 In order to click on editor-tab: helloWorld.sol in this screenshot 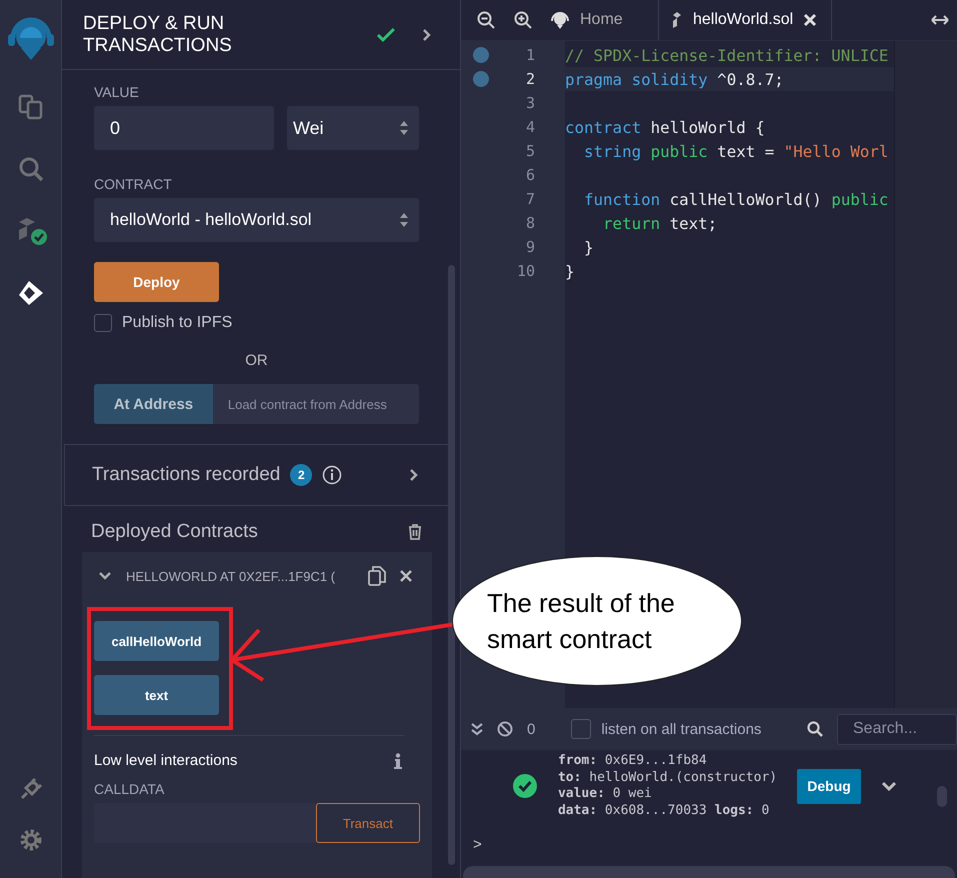, I will do `click(745, 20)`.